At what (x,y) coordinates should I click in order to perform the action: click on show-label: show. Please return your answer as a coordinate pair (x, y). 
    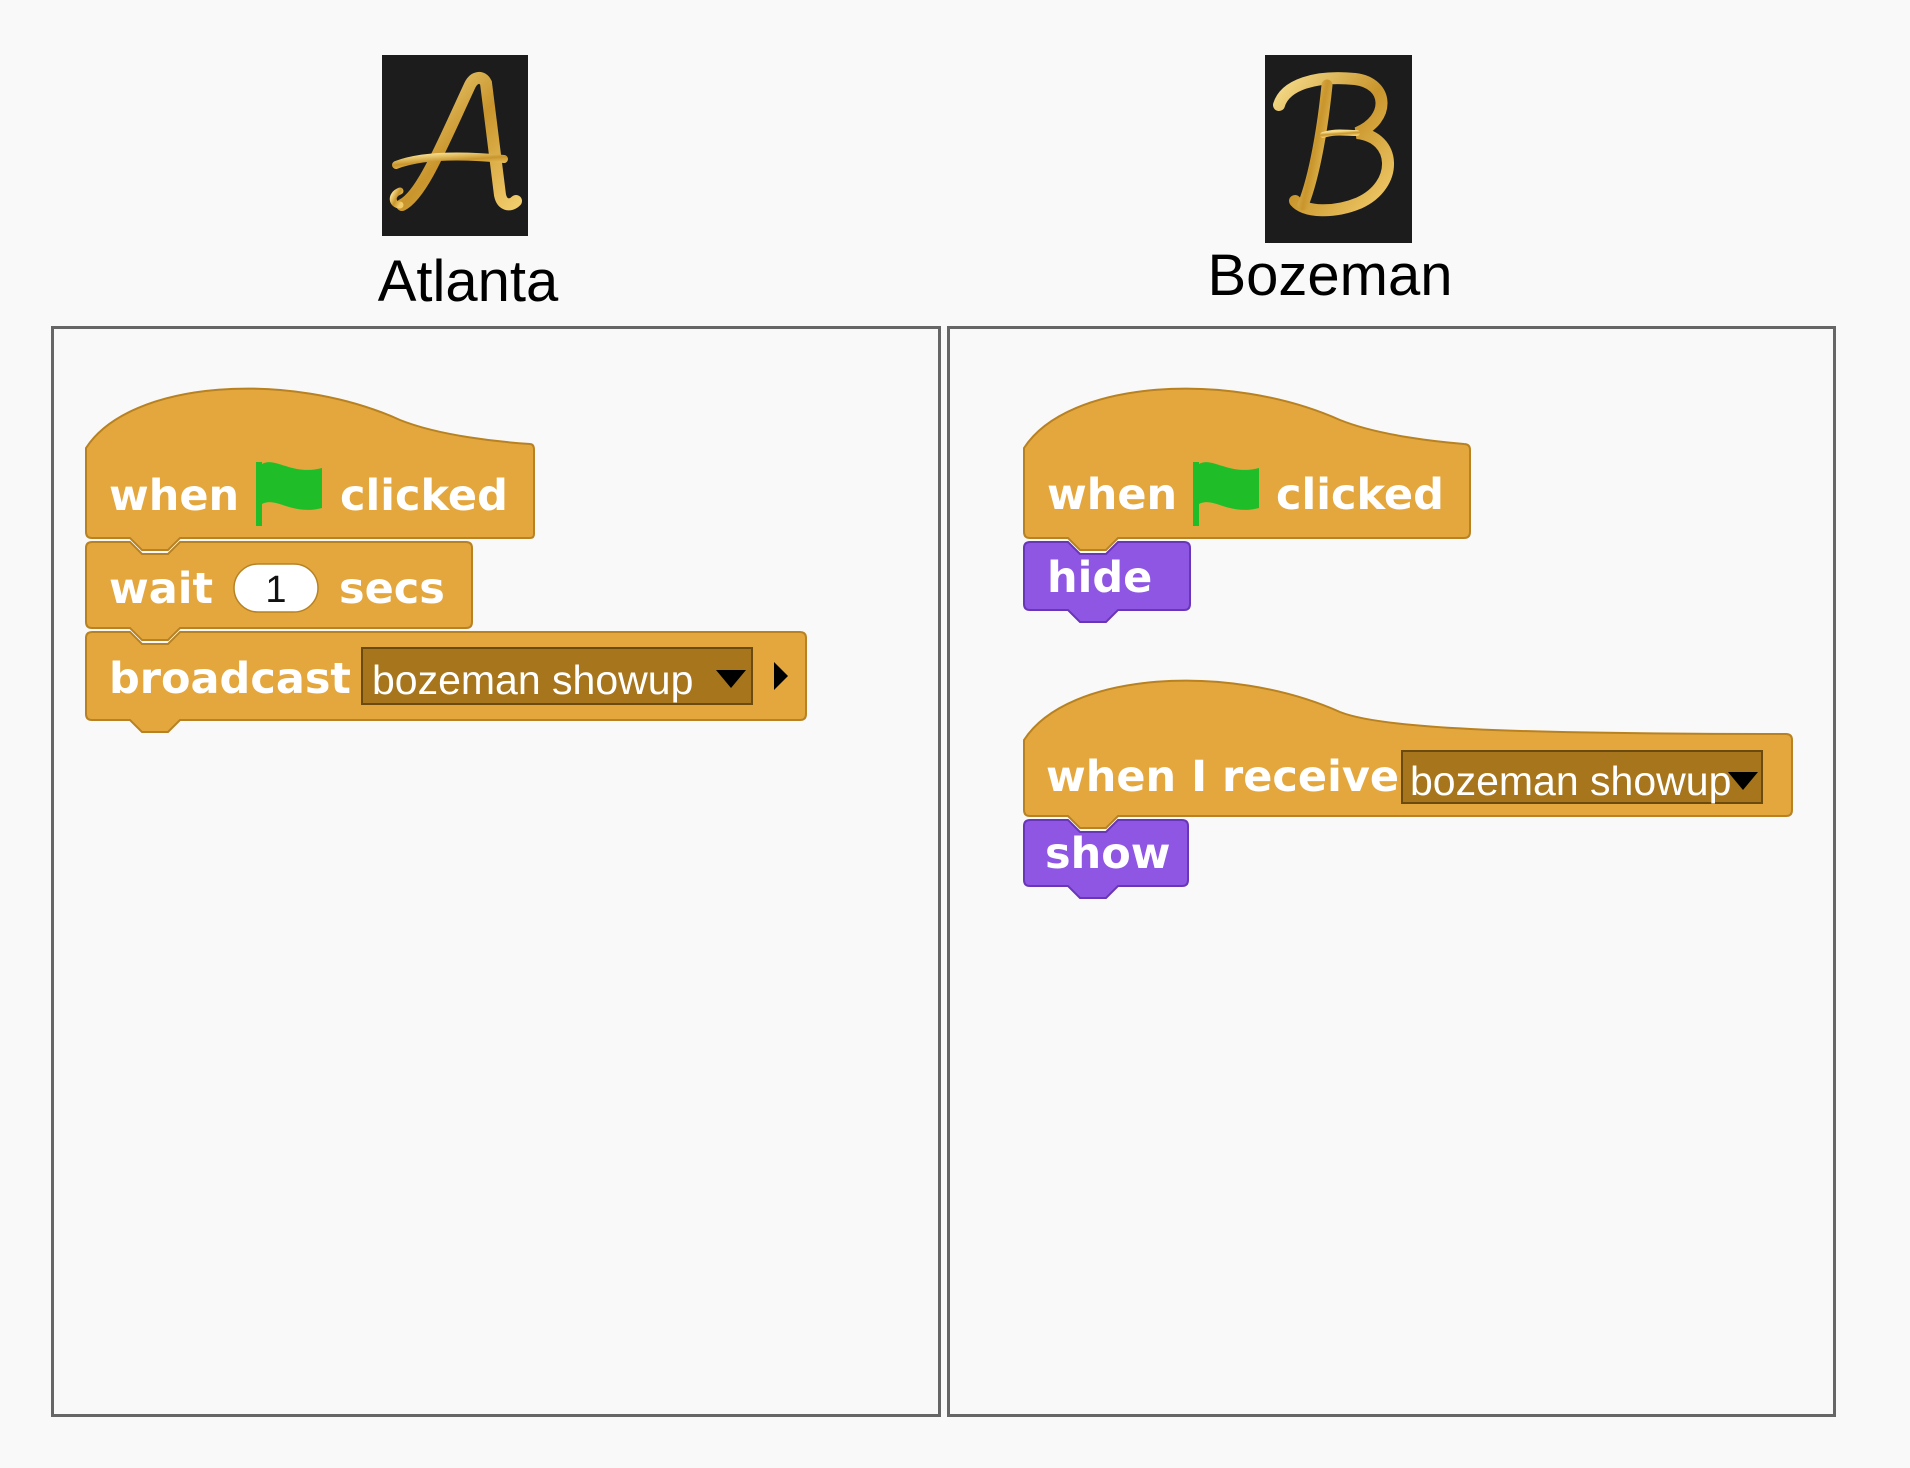
    Looking at the image, I should click on (1107, 854).